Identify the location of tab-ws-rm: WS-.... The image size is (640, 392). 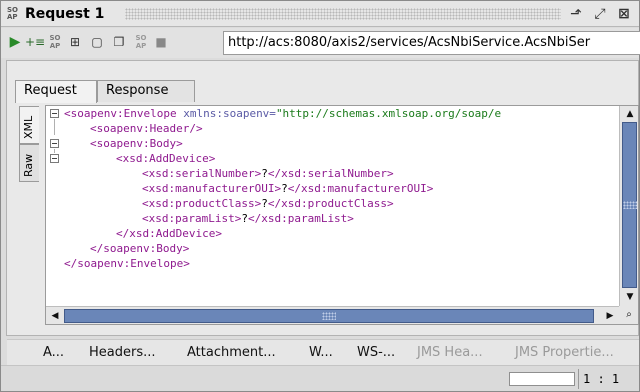
(376, 353).